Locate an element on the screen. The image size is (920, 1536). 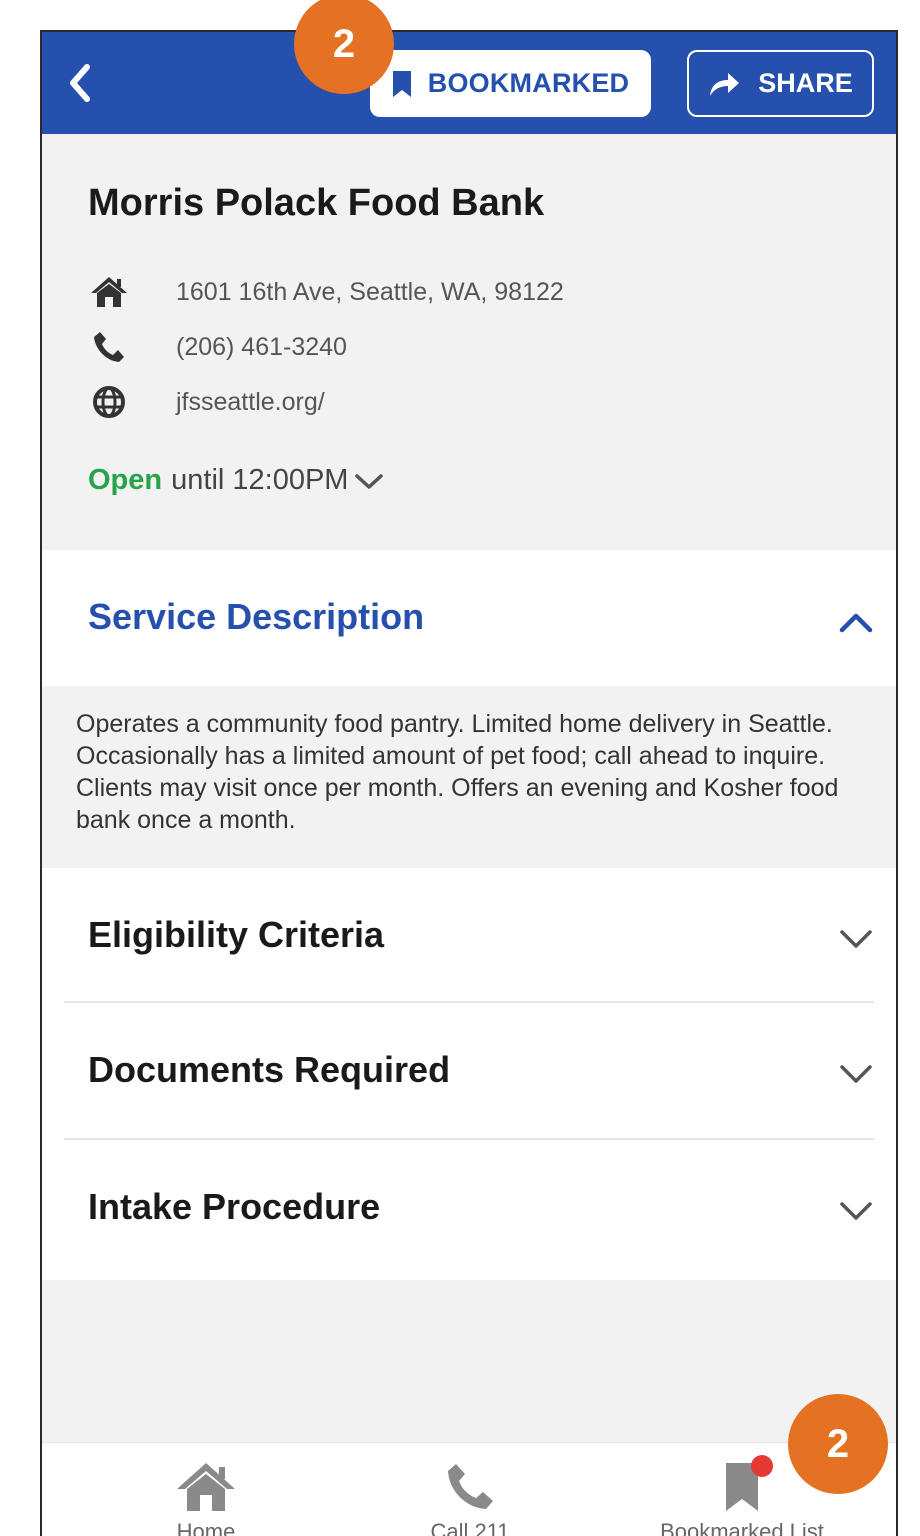
chevron-left-icon is located at coordinates (80, 83).